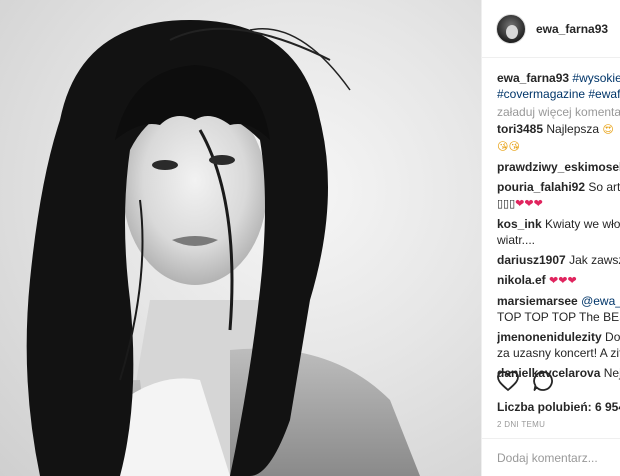  Describe the element at coordinates (521, 280) in the screenshot. I see `comment-username-link: nikola.ef` at that location.